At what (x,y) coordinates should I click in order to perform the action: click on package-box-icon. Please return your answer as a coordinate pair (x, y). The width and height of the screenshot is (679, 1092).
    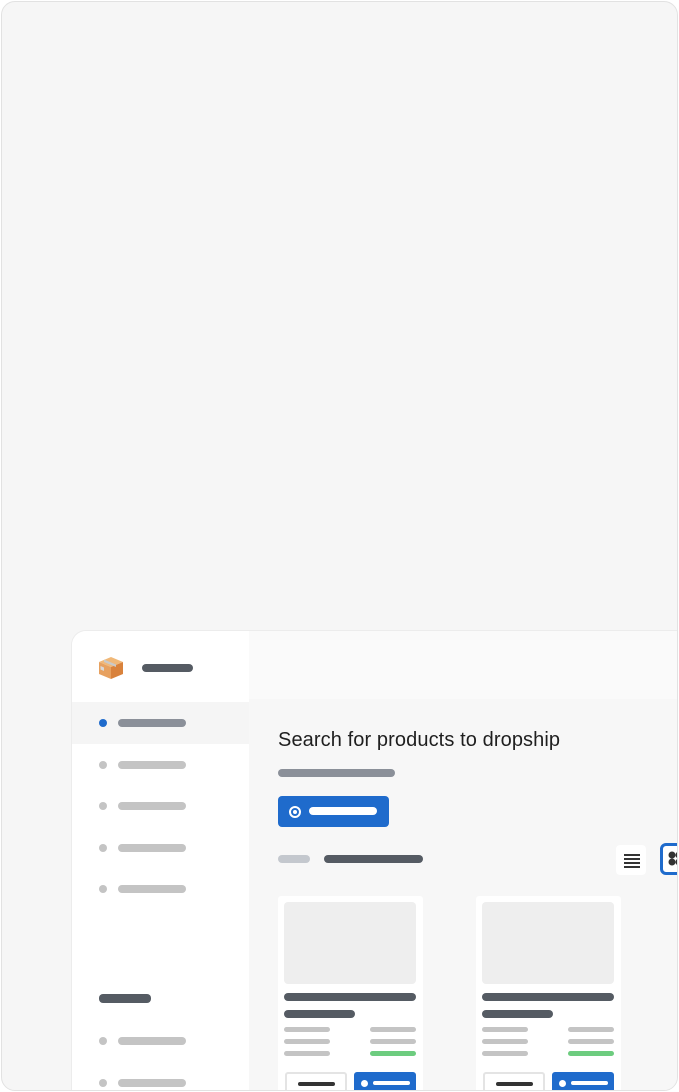
    Looking at the image, I should click on (111, 668).